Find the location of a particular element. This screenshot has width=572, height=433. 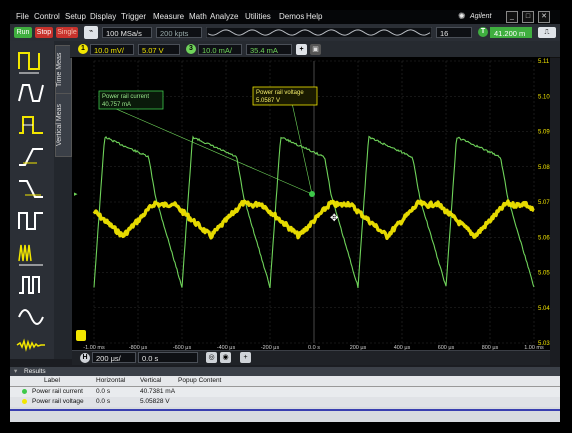

y-tick-label: 5.05 V is located at coordinates (544, 274).